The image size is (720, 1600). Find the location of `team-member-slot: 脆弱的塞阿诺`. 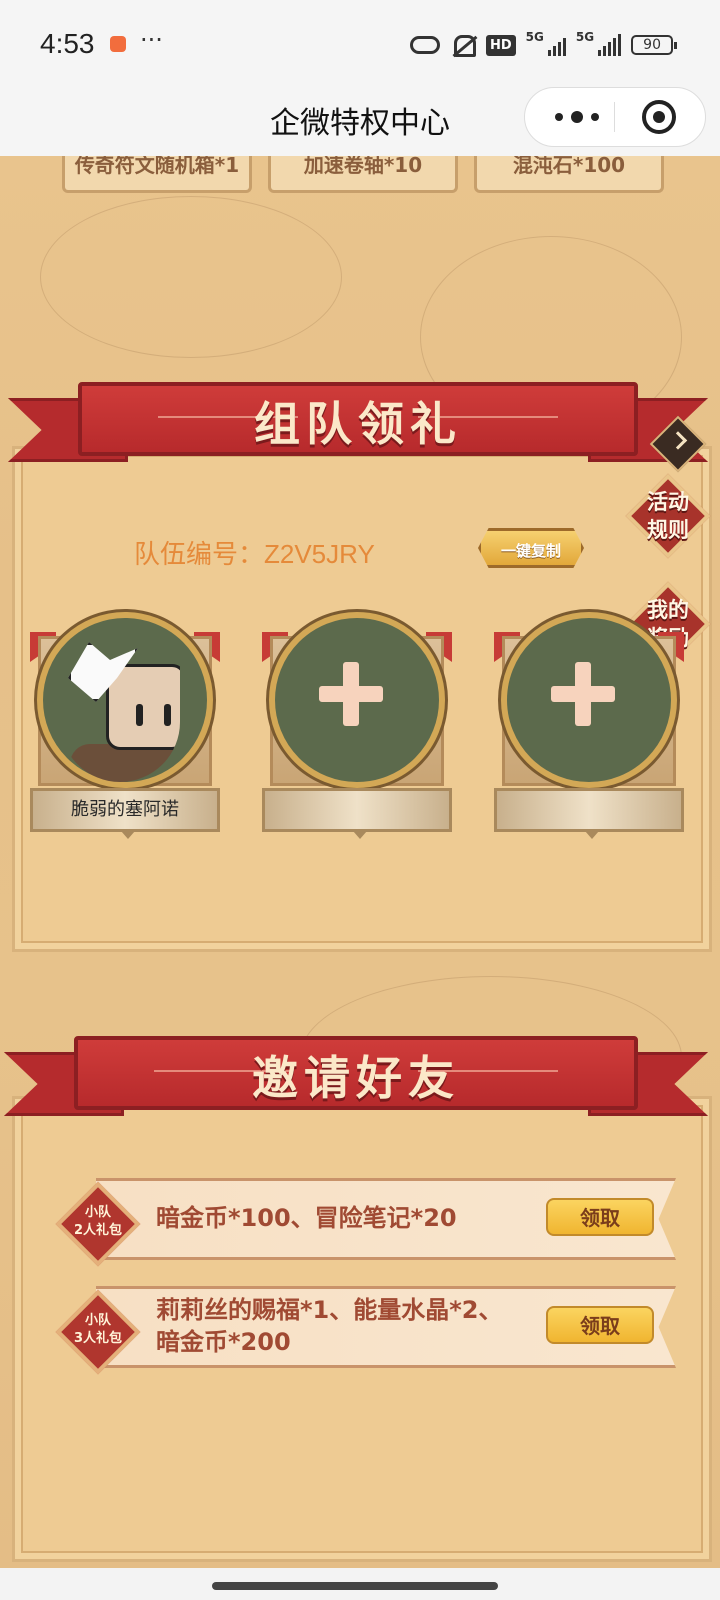

team-member-slot: 脆弱的塞阿诺 is located at coordinates (125, 727).